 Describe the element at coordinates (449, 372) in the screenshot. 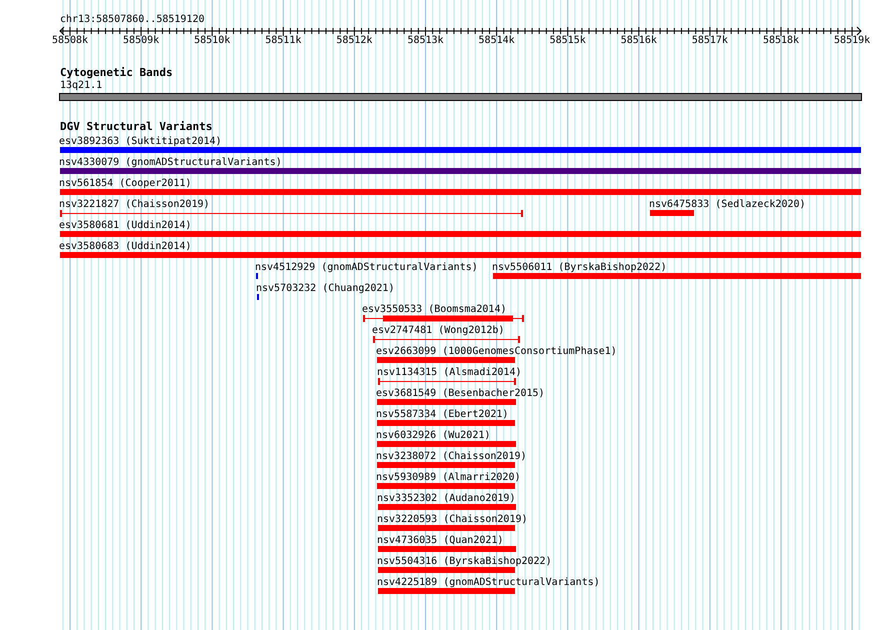

I see `variant-label: nsv1134315 (Alsmadi2014)` at that location.